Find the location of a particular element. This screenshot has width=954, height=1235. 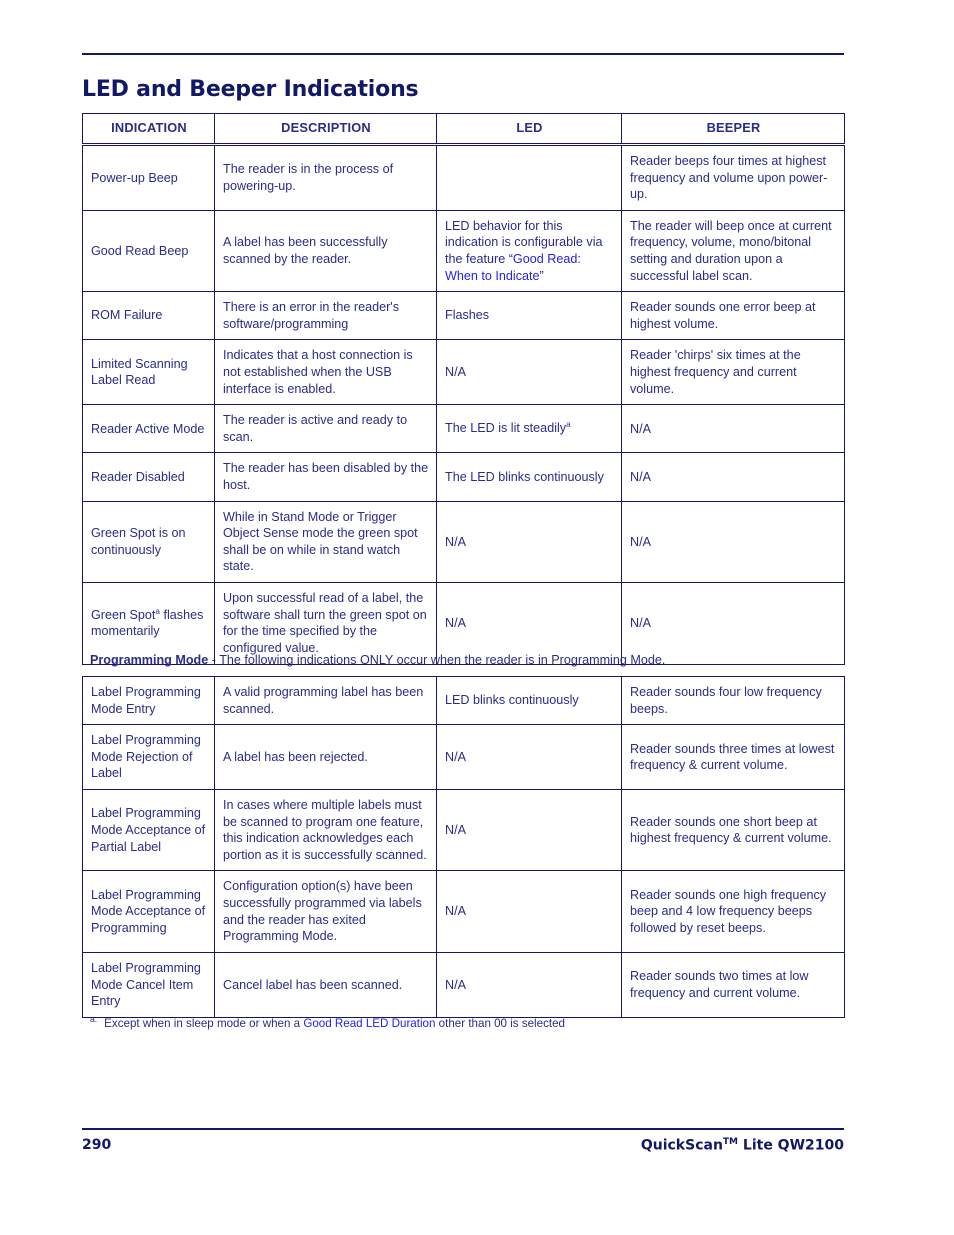

table-header-row: INDICATION DESCRIPTION LED BEEPER is located at coordinates (463, 129).